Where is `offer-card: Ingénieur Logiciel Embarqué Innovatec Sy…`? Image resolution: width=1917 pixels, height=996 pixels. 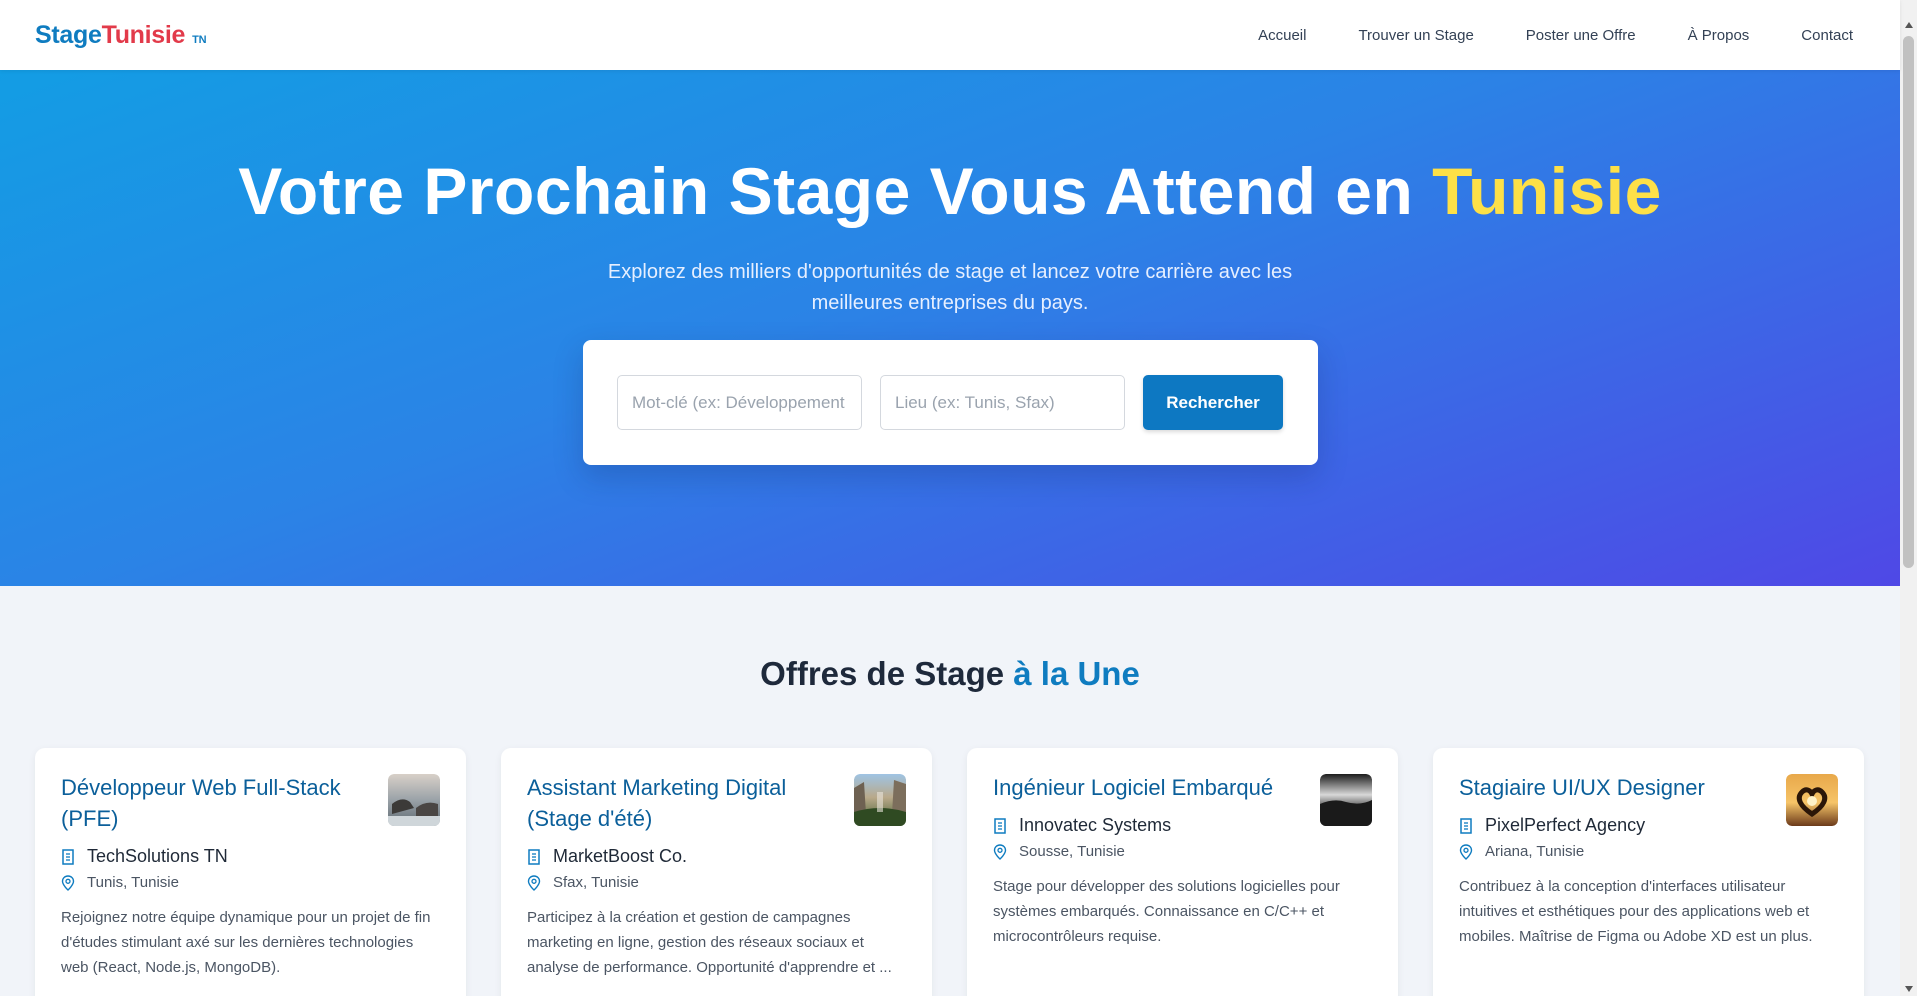 offer-card: Ingénieur Logiciel Embarqué Innovatec Sy… is located at coordinates (1182, 872).